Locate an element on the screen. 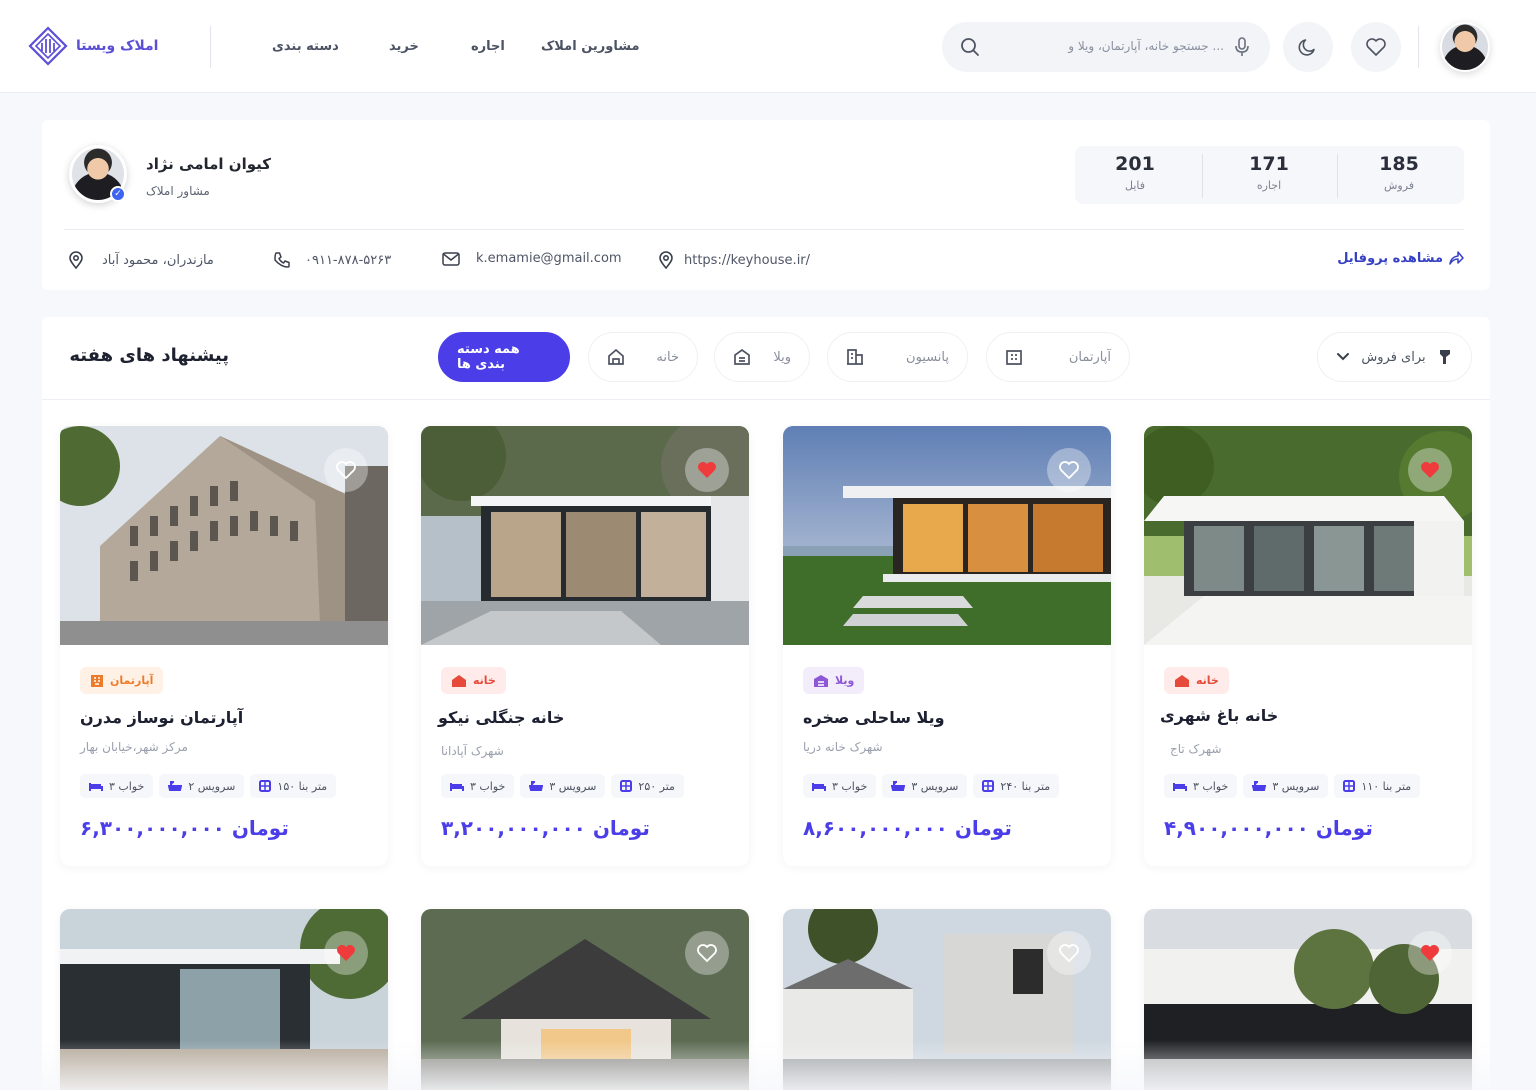 The image size is (1536, 1090). building-icon is located at coordinates (855, 357).